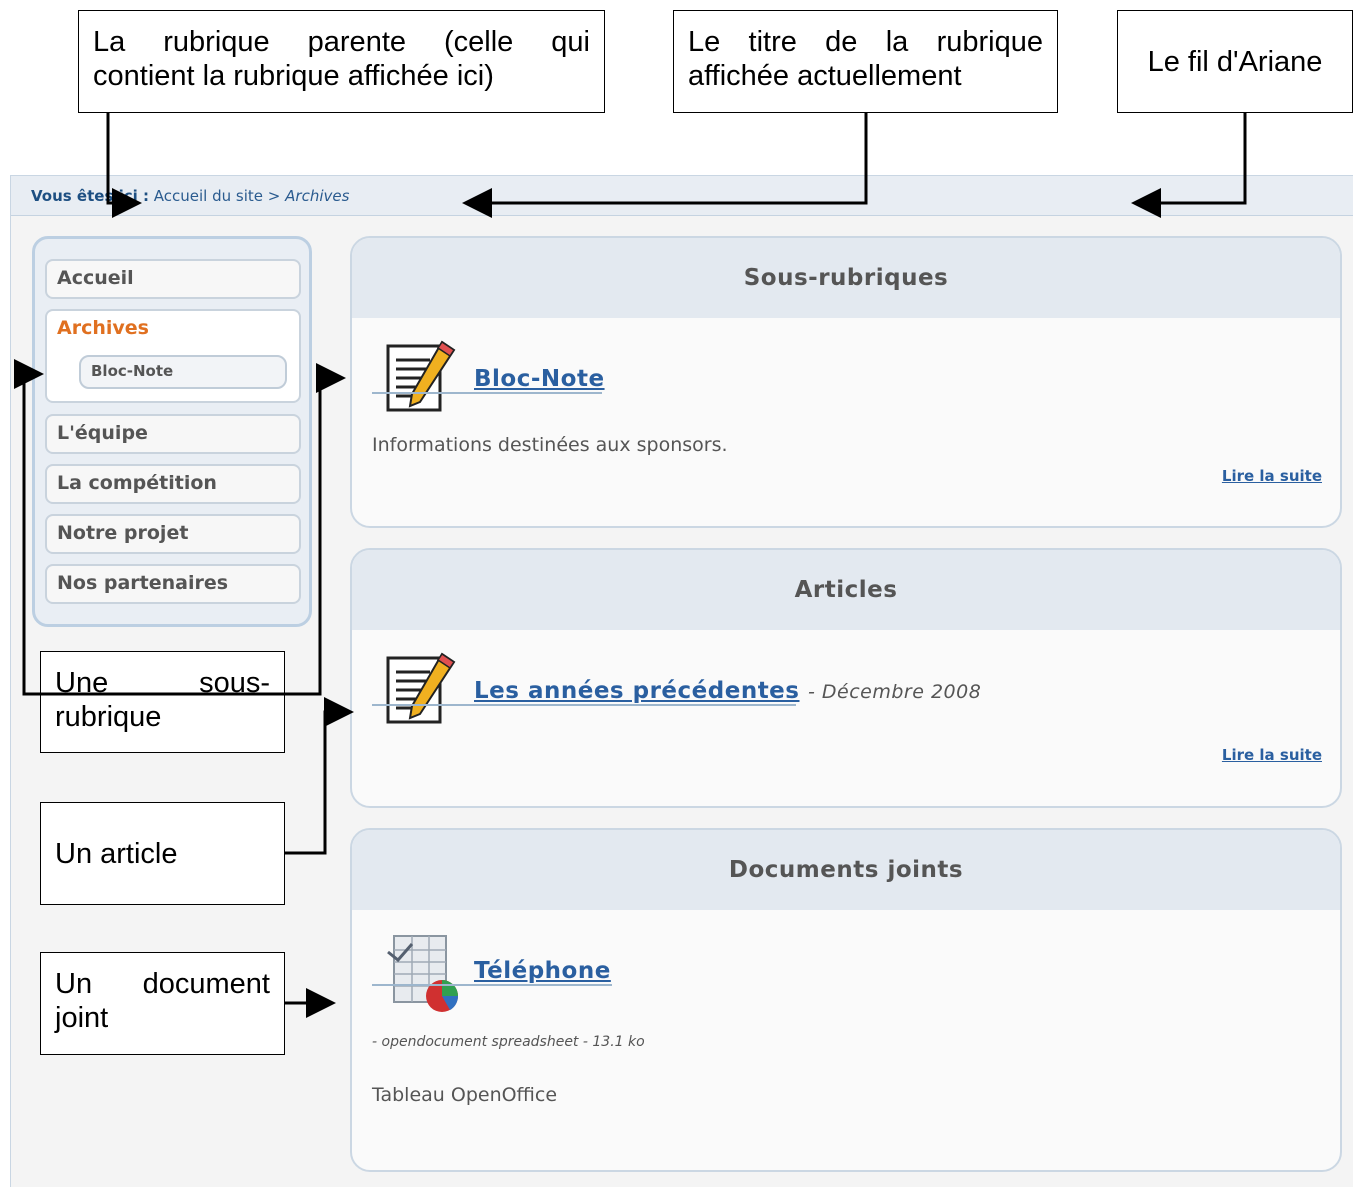 Image resolution: width=1353 pixels, height=1187 pixels. What do you see at coordinates (1189, 165) in the screenshot?
I see `arrow-breadcrumb` at bounding box center [1189, 165].